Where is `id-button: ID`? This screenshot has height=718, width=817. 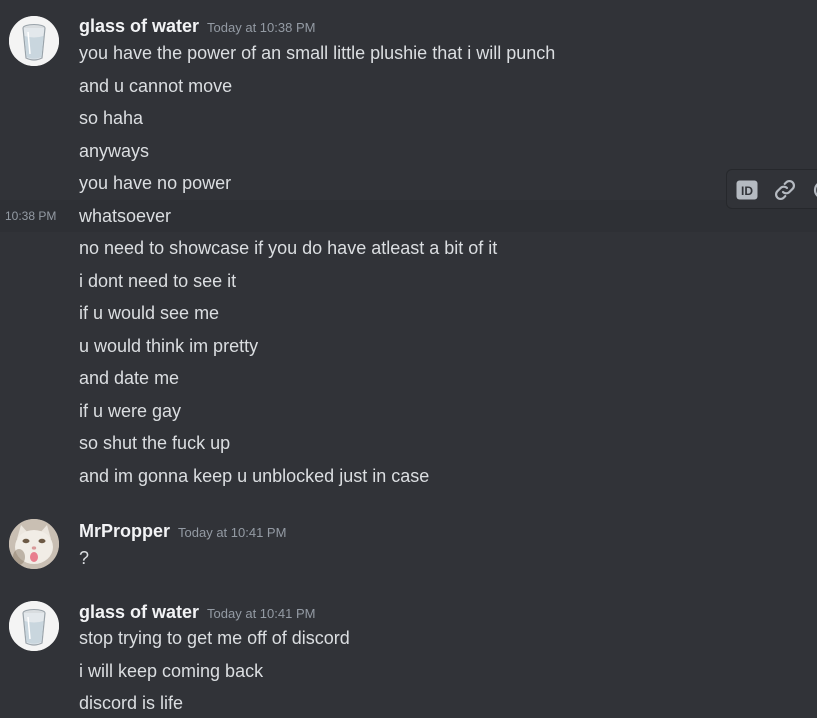
id-button: ID is located at coordinates (747, 190).